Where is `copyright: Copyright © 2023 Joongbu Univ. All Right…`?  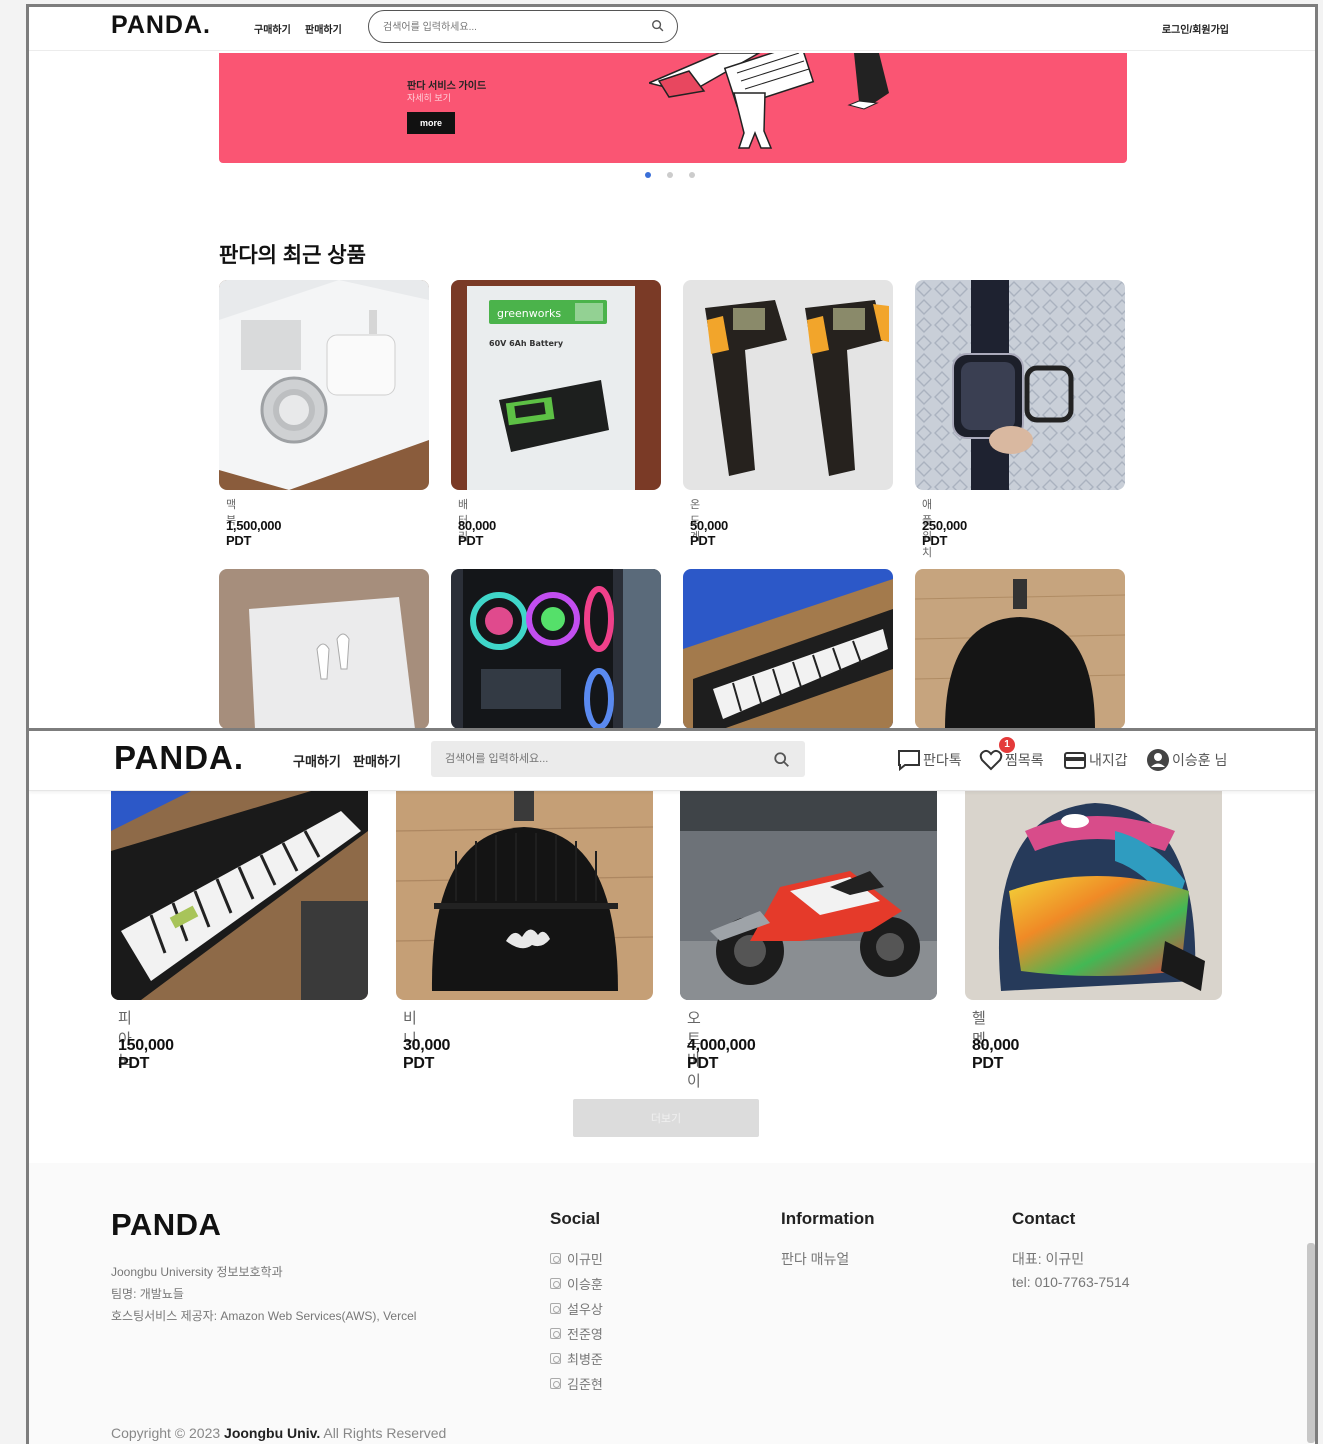 copyright: Copyright © 2023 Joongbu Univ. All Right… is located at coordinates (278, 1433).